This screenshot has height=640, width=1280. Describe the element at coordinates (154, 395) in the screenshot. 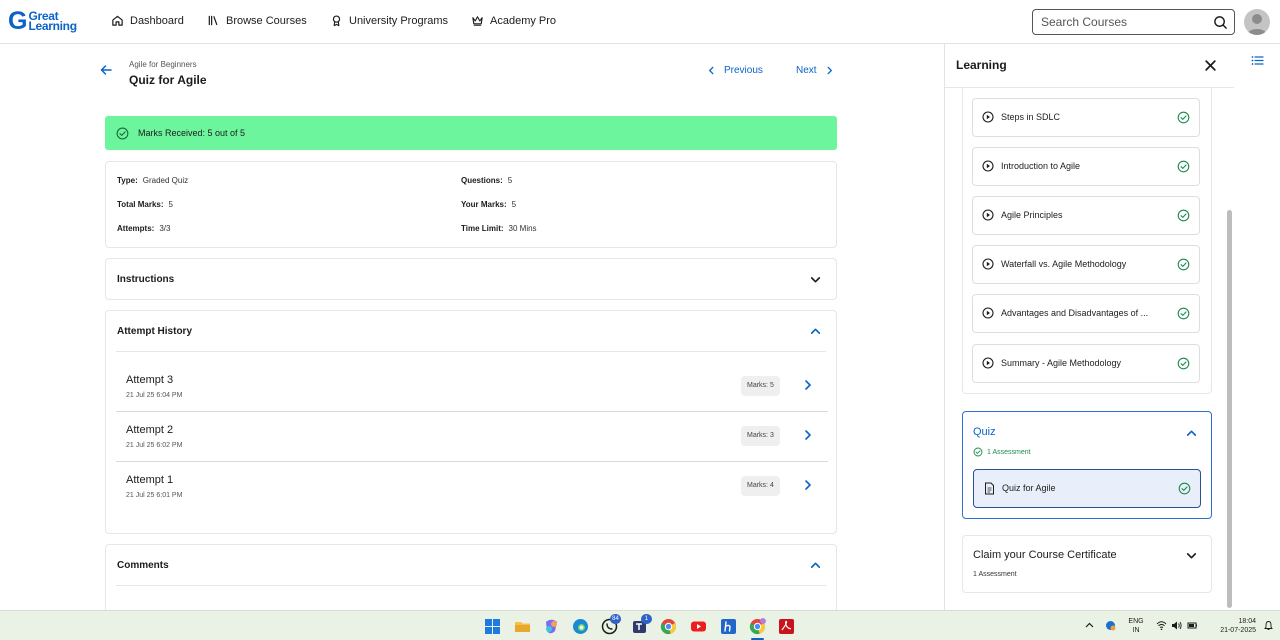

I see `attempt-date: 21 Jul 25 6:04 PM` at that location.